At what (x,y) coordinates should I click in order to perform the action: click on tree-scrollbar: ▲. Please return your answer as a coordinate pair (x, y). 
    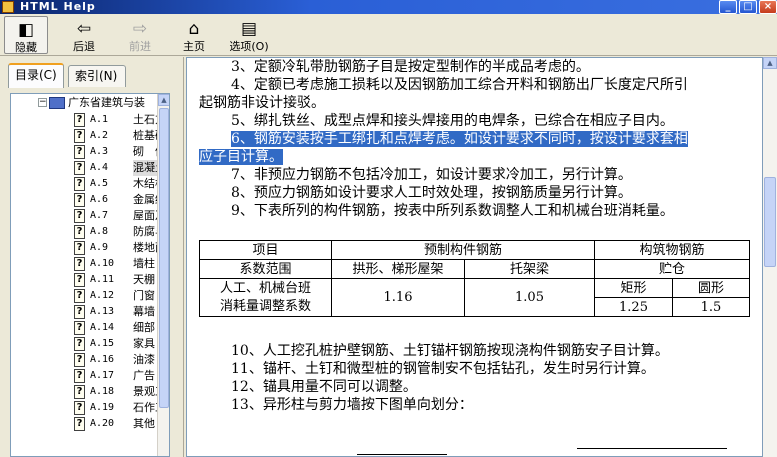
    Looking at the image, I should click on (163, 275).